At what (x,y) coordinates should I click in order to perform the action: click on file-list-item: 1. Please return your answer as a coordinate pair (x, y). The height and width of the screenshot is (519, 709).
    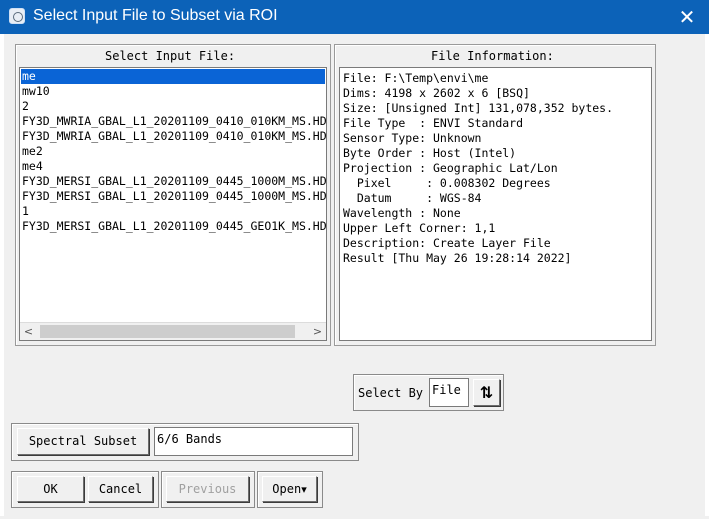
    Looking at the image, I should click on (174, 211).